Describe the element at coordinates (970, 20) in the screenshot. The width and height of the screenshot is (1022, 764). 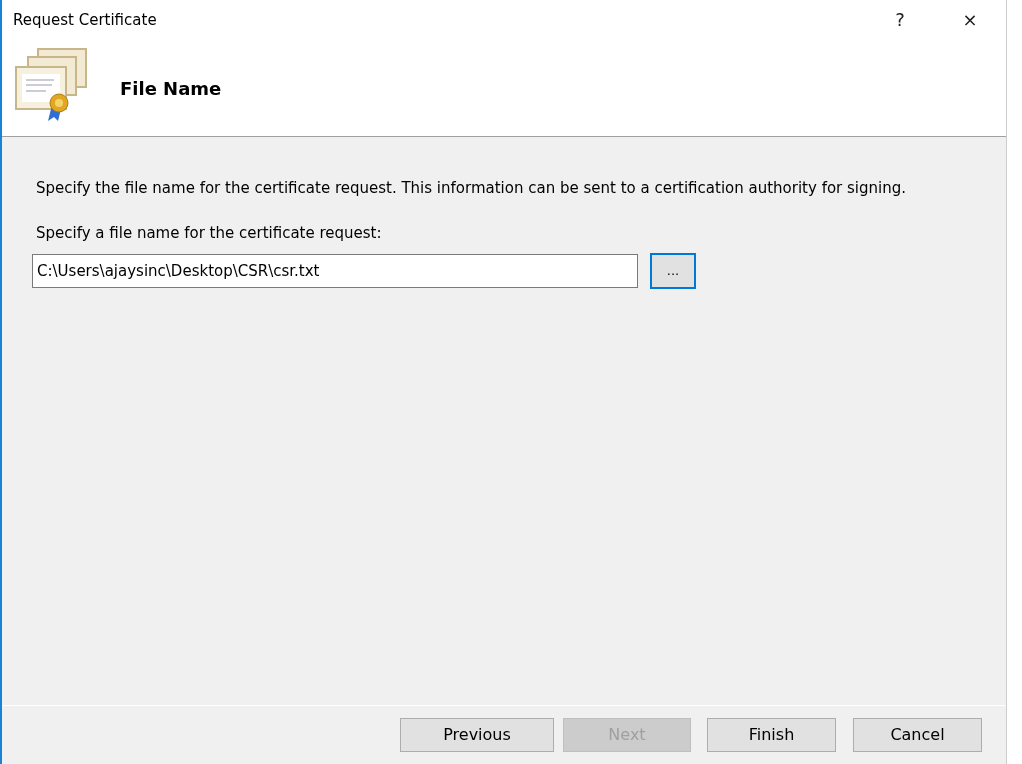
I see `close-button: ×` at that location.